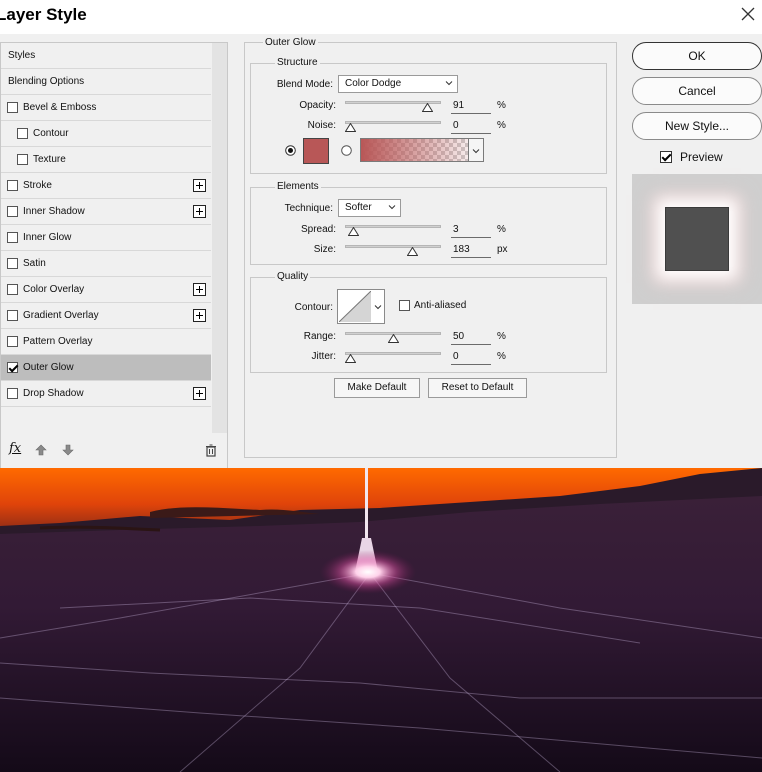  Describe the element at coordinates (697, 56) in the screenshot. I see `ok-button: OK` at that location.